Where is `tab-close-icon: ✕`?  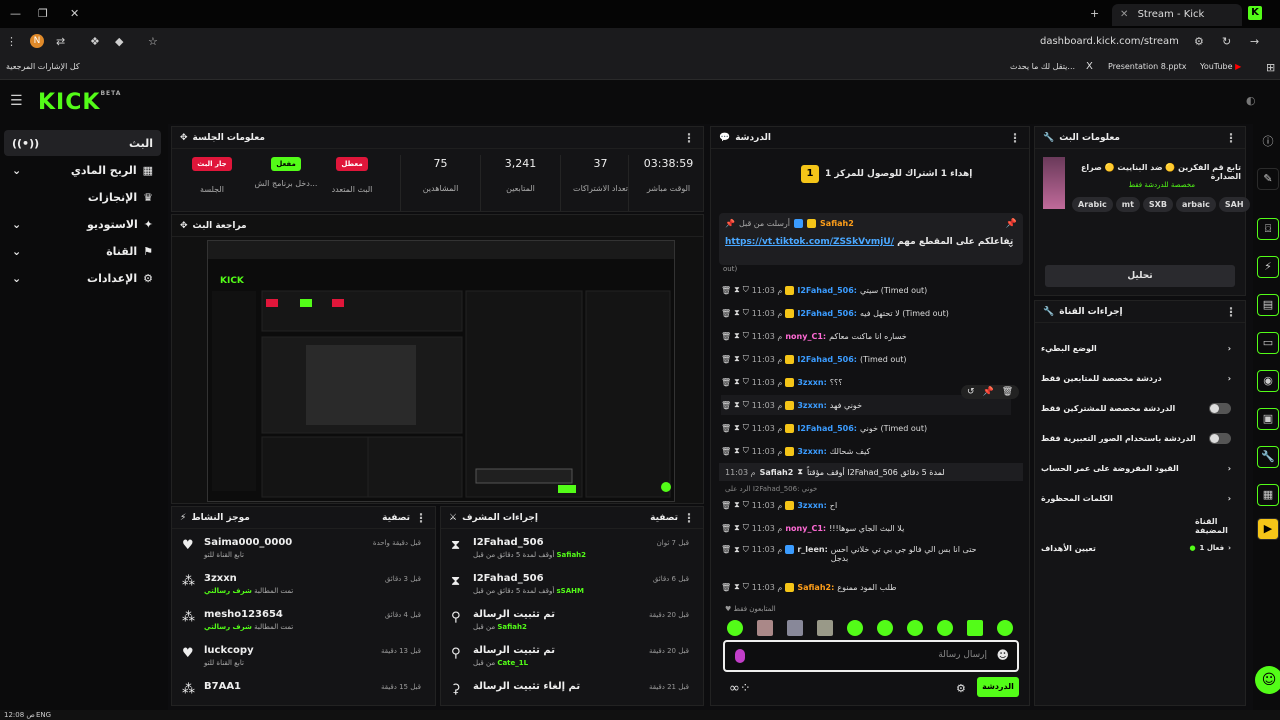 tab-close-icon: ✕ is located at coordinates (1124, 14).